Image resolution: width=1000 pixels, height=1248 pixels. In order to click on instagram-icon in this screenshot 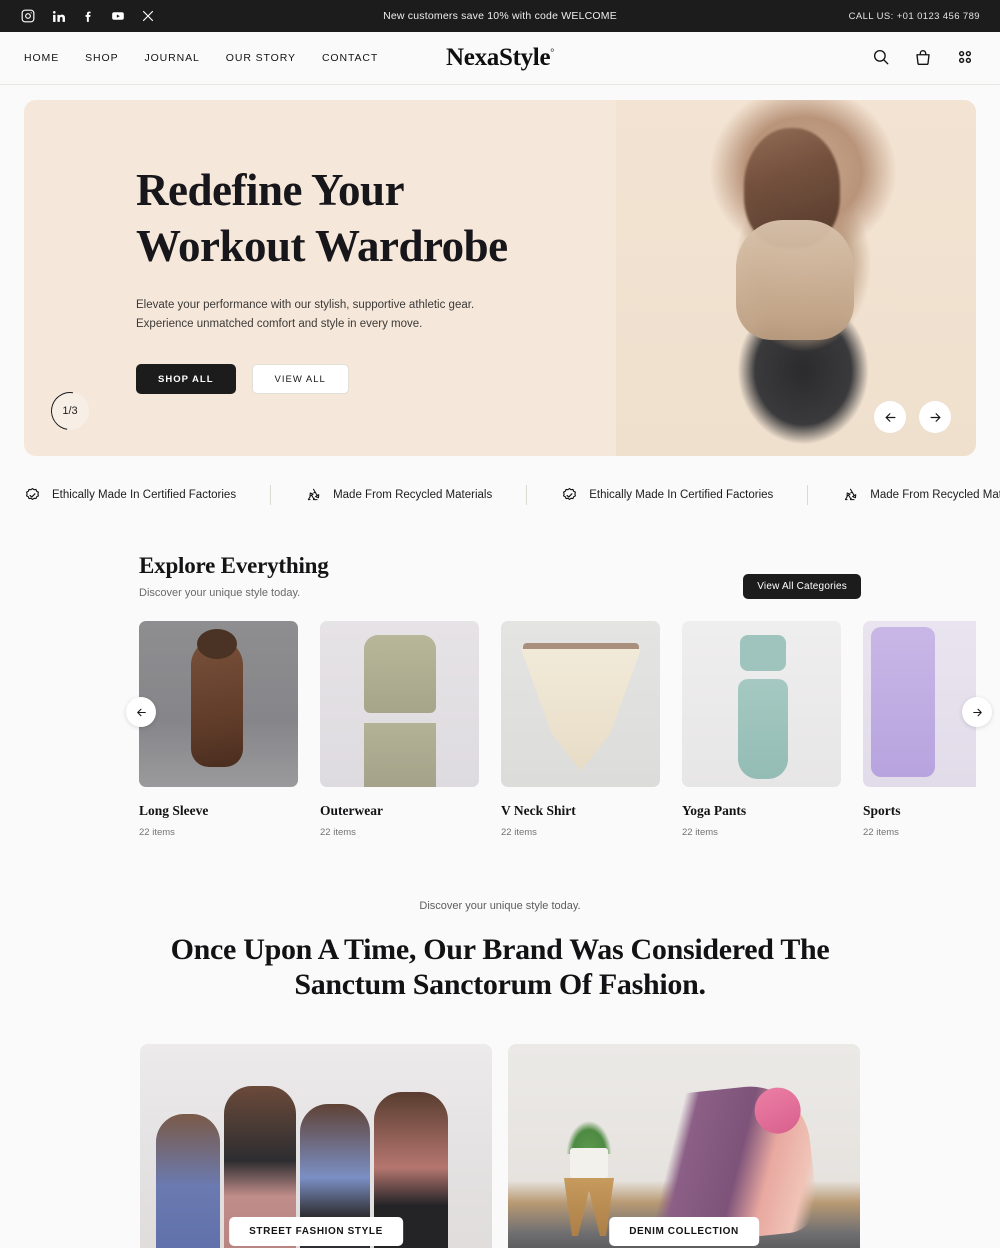, I will do `click(28, 16)`.